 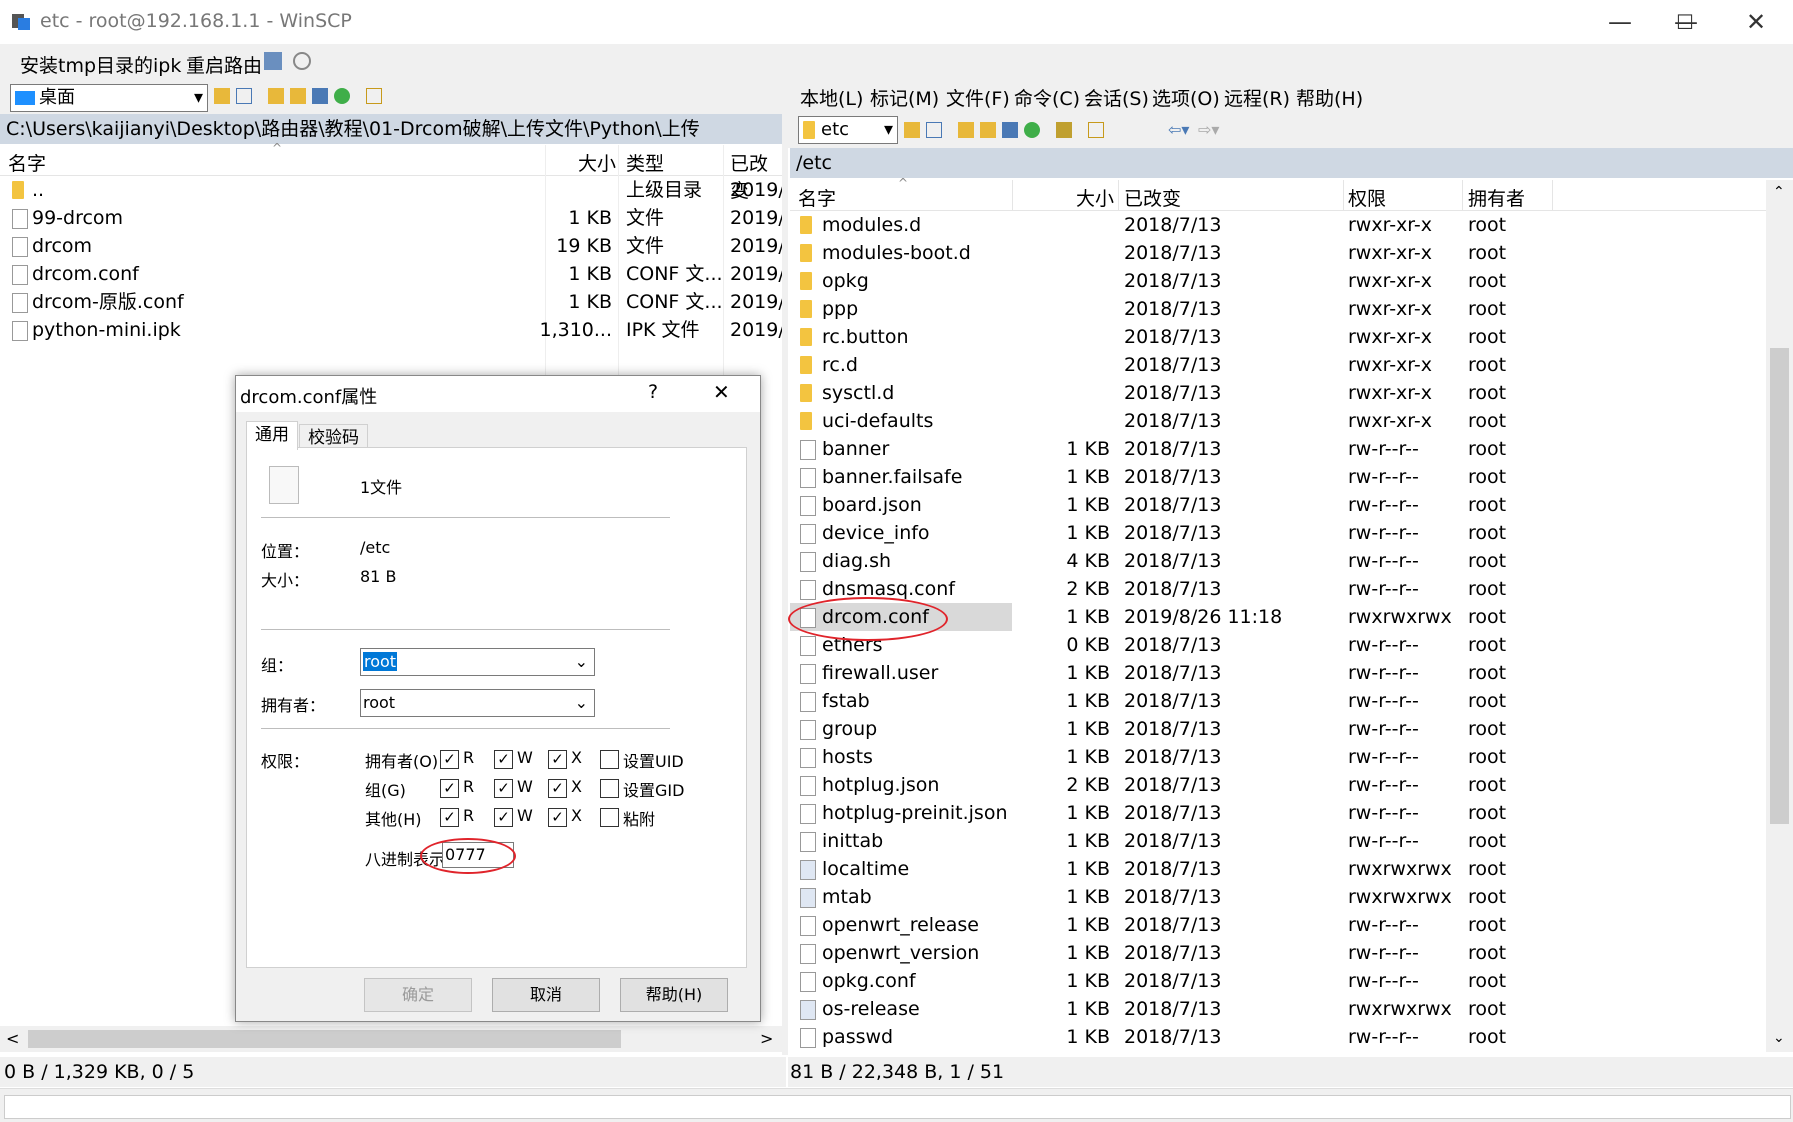 I want to click on find-files-icon, so click(x=1064, y=130).